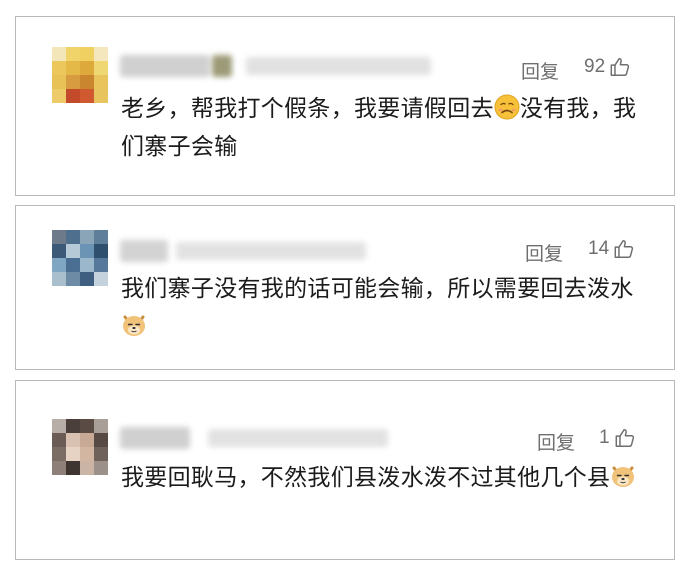 The width and height of the screenshot is (690, 578). What do you see at coordinates (507, 107) in the screenshot?
I see `worried-face-emoji` at bounding box center [507, 107].